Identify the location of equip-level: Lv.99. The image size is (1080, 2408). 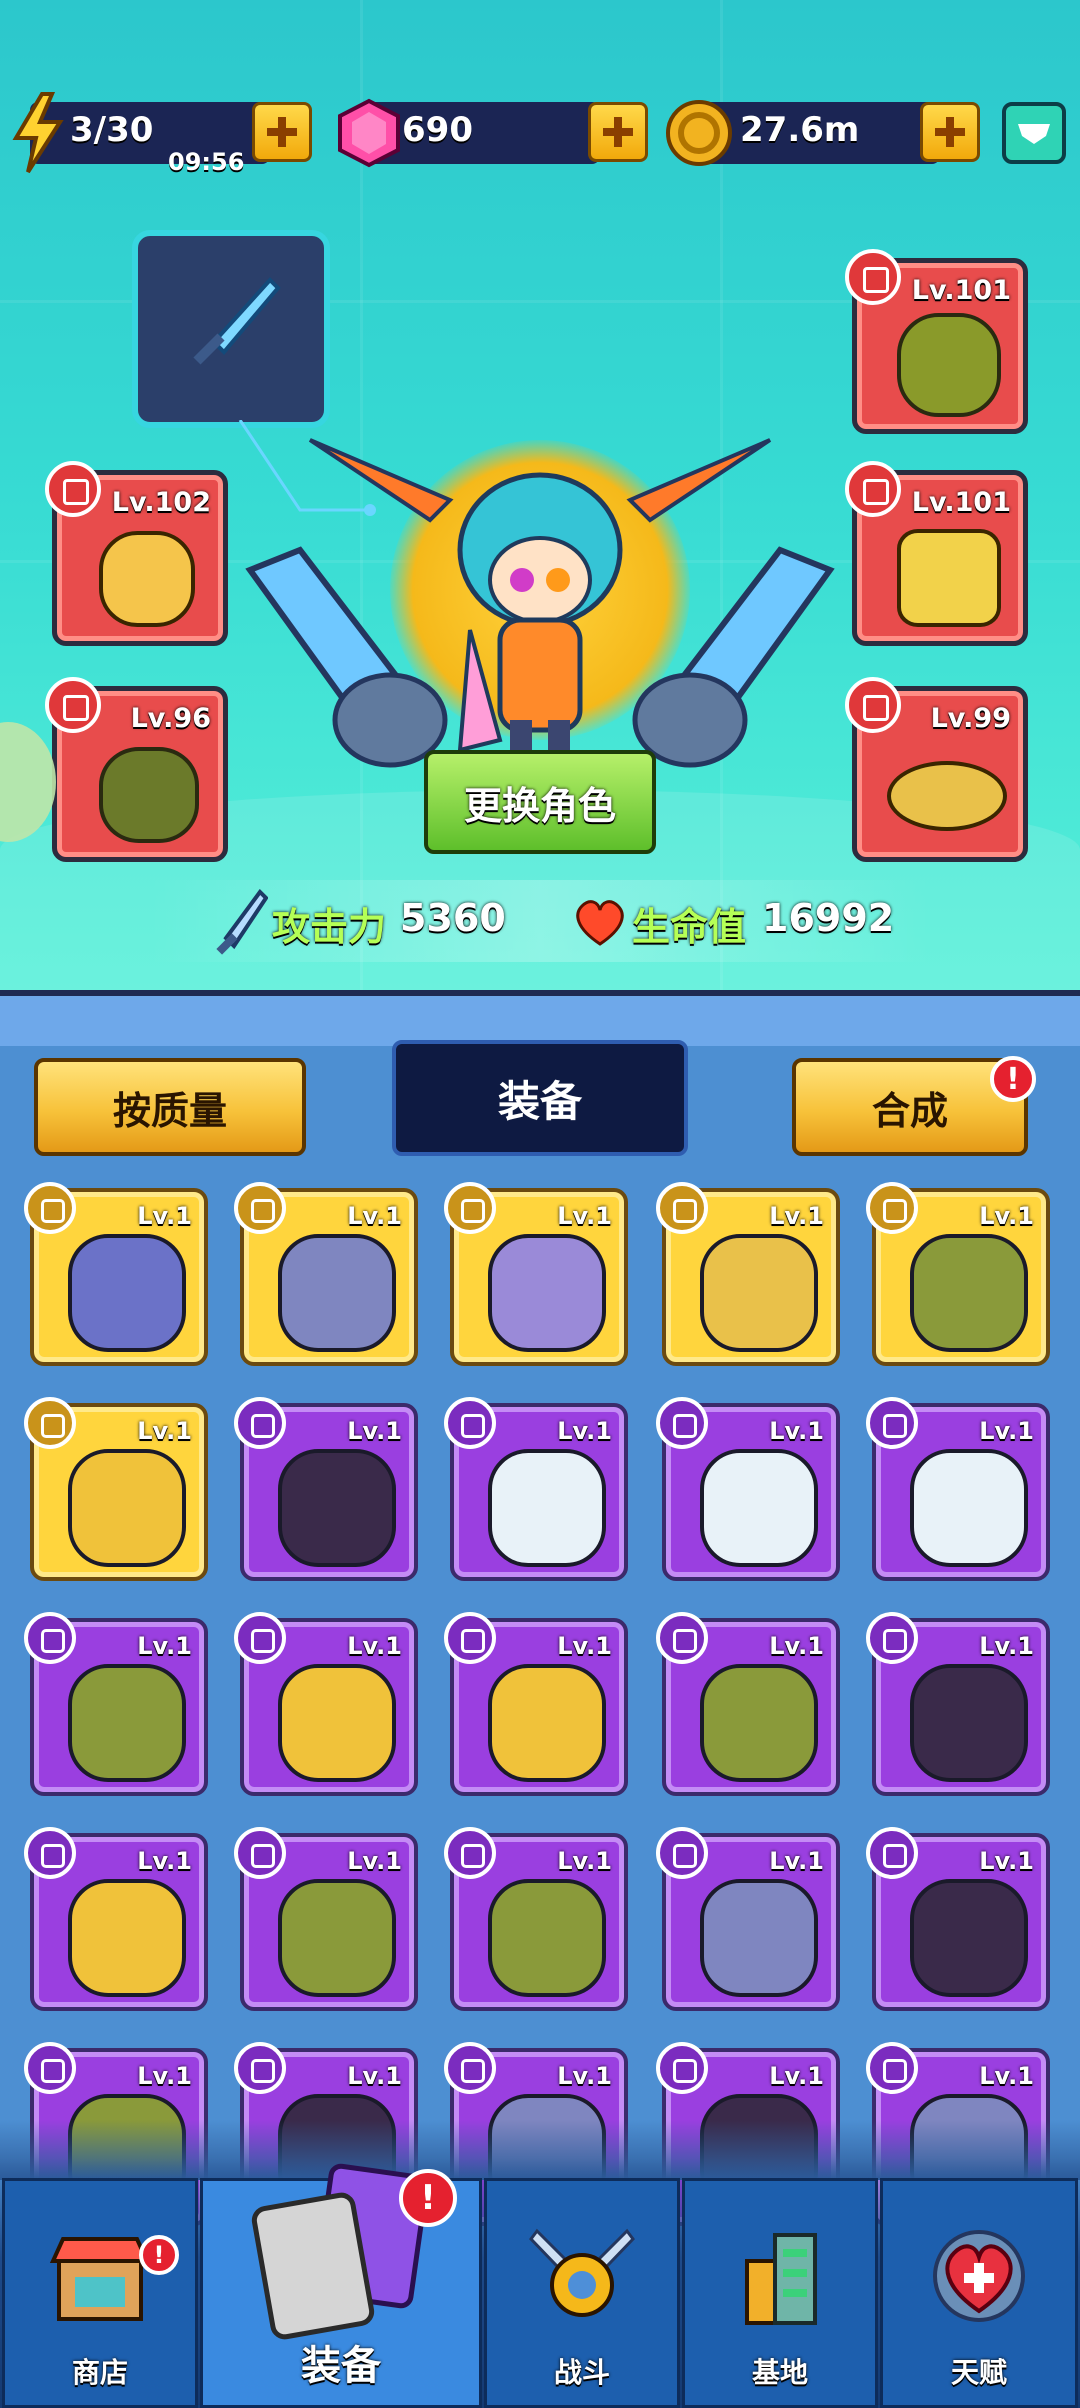
(970, 718).